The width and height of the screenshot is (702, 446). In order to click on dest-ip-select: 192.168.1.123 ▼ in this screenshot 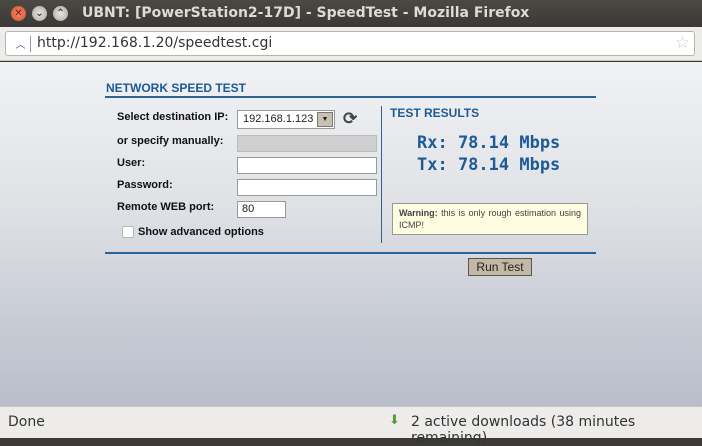, I will do `click(286, 119)`.